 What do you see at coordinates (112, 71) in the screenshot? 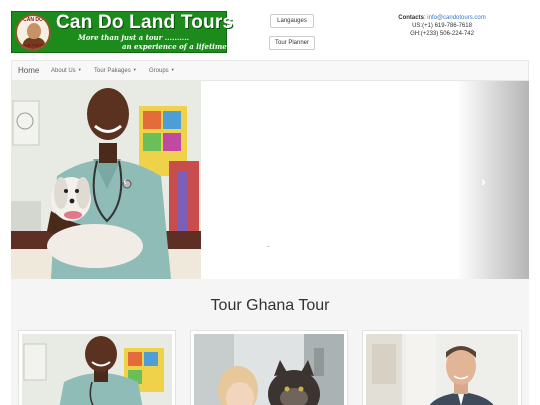
I see `nav-tour-packages-label: Tour Pakages` at bounding box center [112, 71].